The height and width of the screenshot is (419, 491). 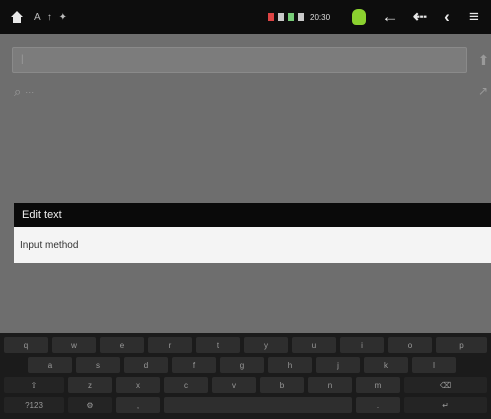 I want to click on menu-icon: ≡, so click(x=474, y=17).